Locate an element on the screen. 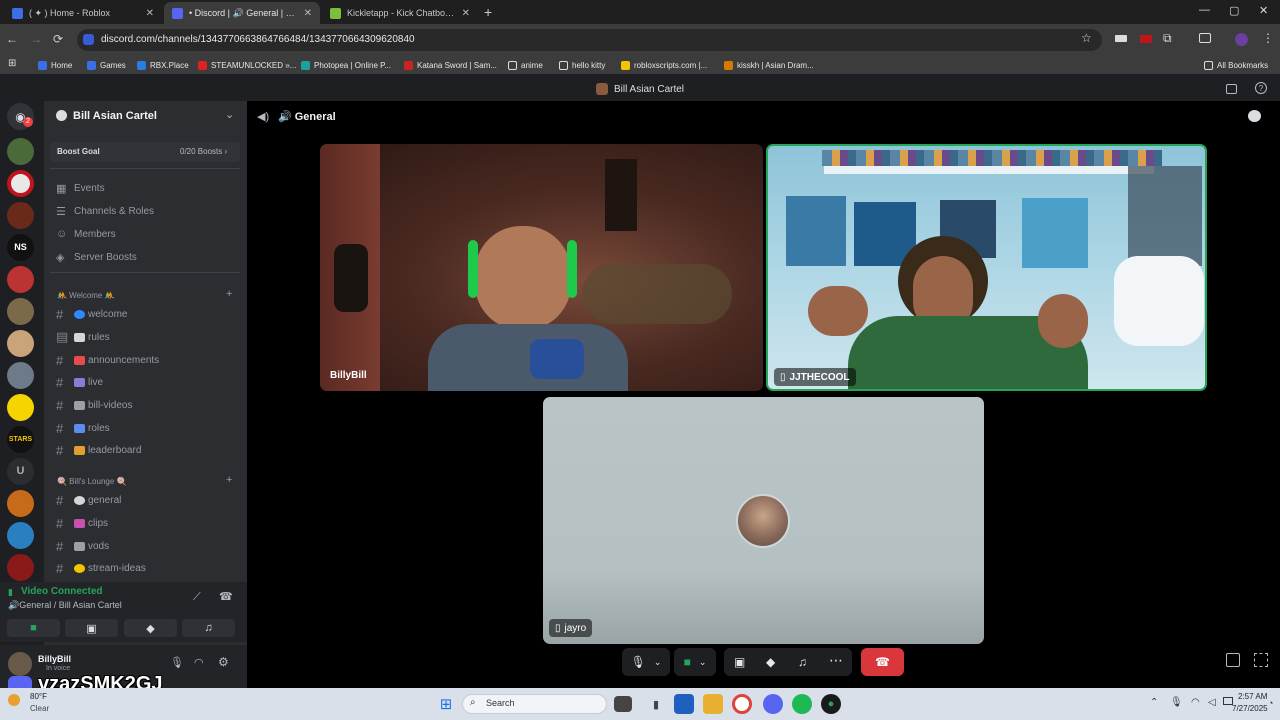  chevron-down-icon: ⌄ is located at coordinates (229, 114).